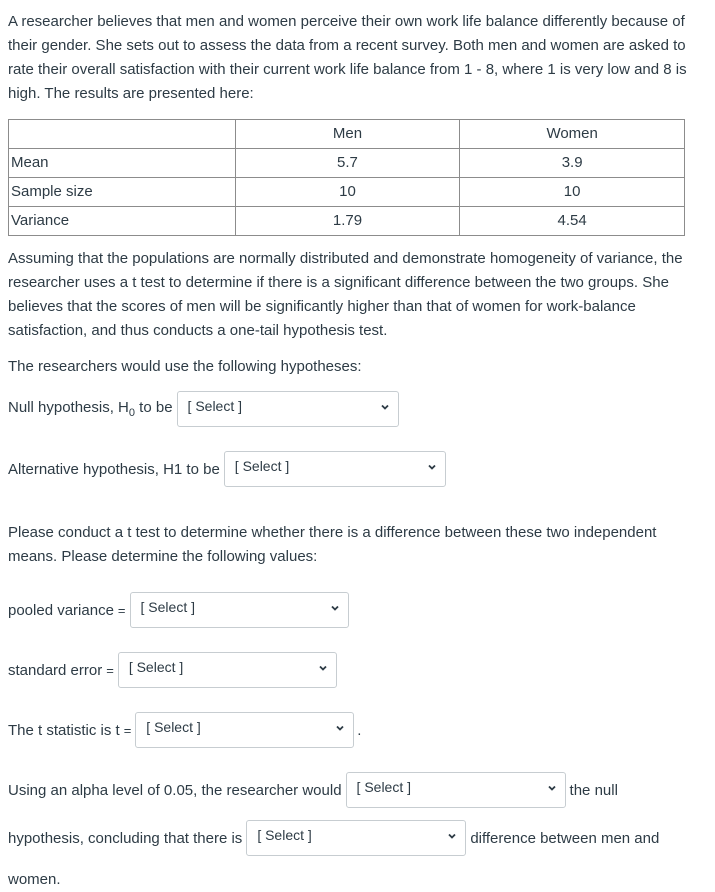 The width and height of the screenshot is (715, 892). What do you see at coordinates (122, 192) in the screenshot?
I see `row-label: Sample size` at bounding box center [122, 192].